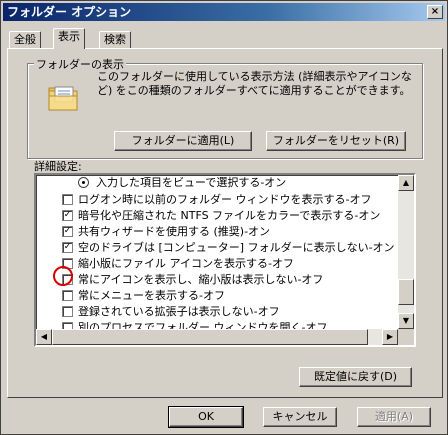 This screenshot has width=448, height=435. What do you see at coordinates (206, 417) in the screenshot?
I see `ok-button: OK` at bounding box center [206, 417].